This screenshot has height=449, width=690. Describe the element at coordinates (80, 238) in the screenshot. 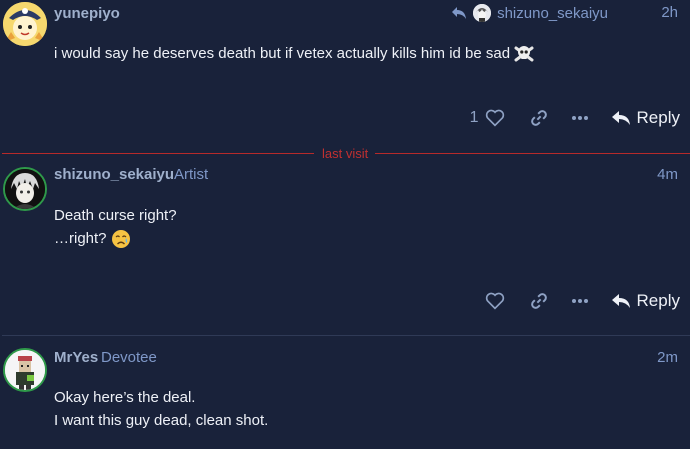

I see `post-text-line-2: …right?` at that location.